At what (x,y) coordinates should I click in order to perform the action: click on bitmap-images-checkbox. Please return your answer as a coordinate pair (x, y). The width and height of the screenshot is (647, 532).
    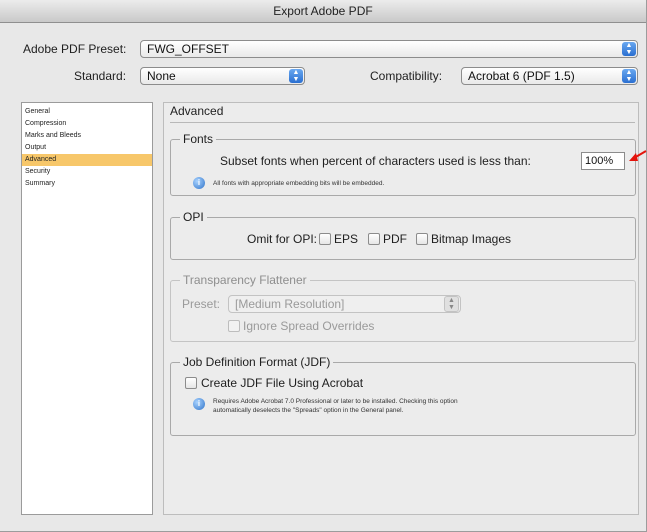
    Looking at the image, I should click on (422, 239).